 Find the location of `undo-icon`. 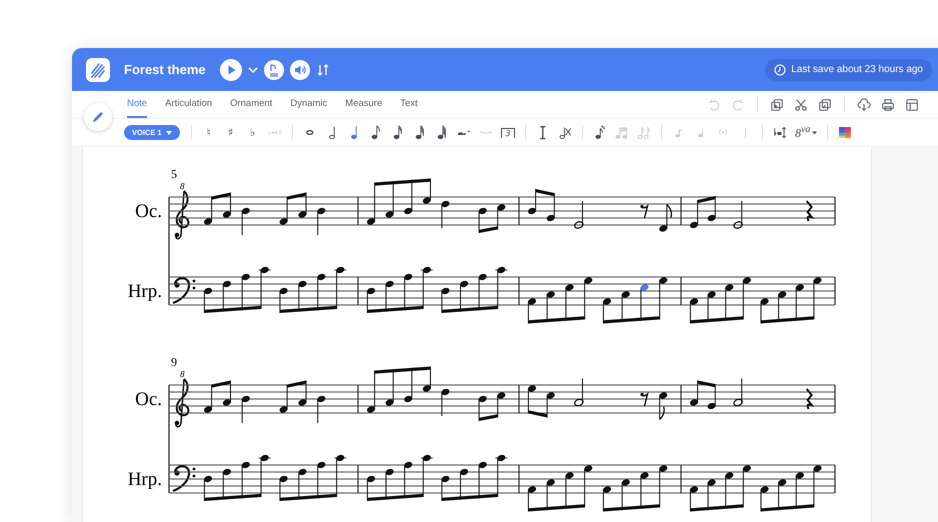

undo-icon is located at coordinates (714, 105).